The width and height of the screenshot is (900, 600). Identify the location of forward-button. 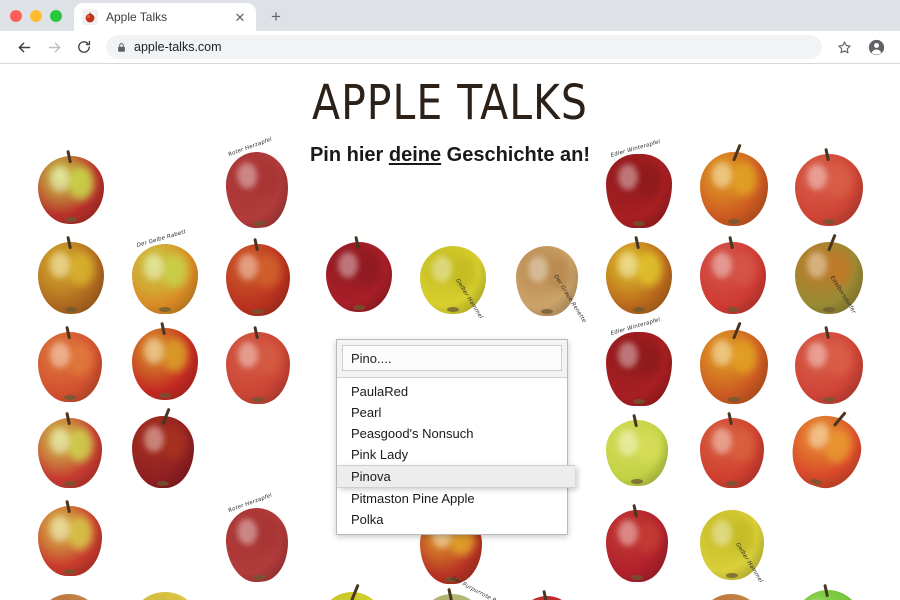
(54, 47).